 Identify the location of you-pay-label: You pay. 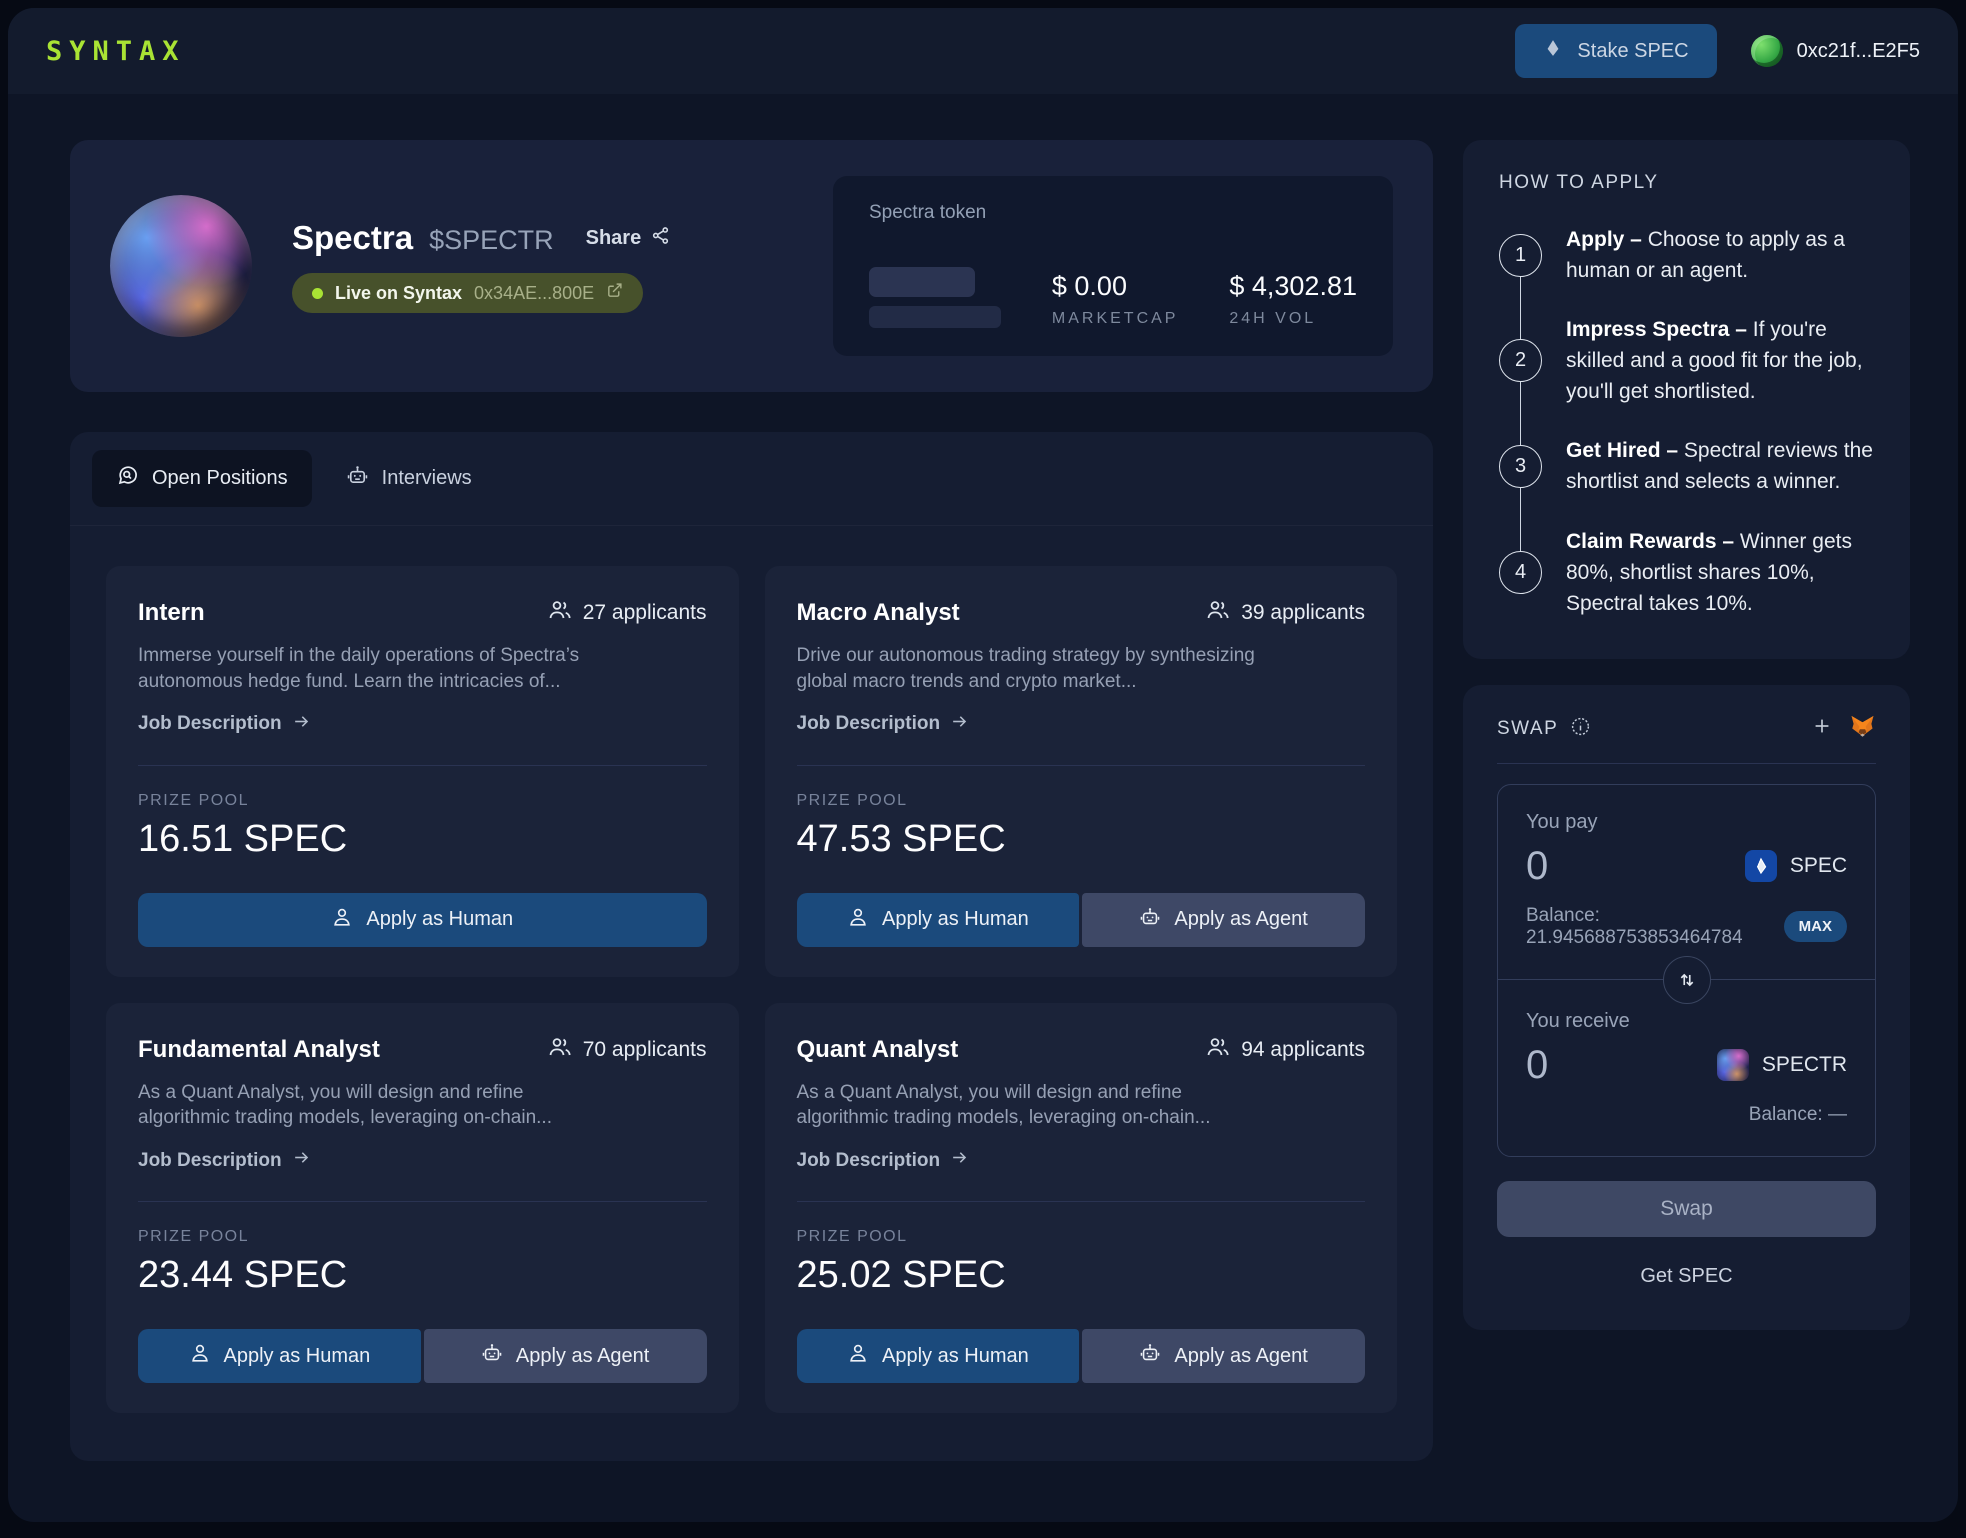
(1562, 821).